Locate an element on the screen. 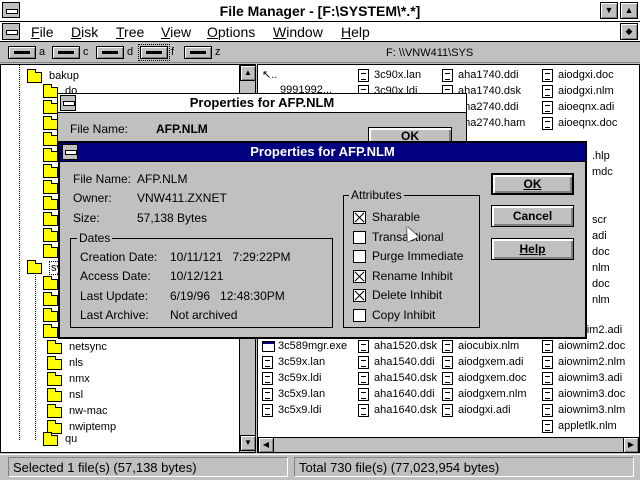 This screenshot has width=640, height=480. status-selected: Selected 1 file(s) (57,138 bytes) is located at coordinates (148, 467).